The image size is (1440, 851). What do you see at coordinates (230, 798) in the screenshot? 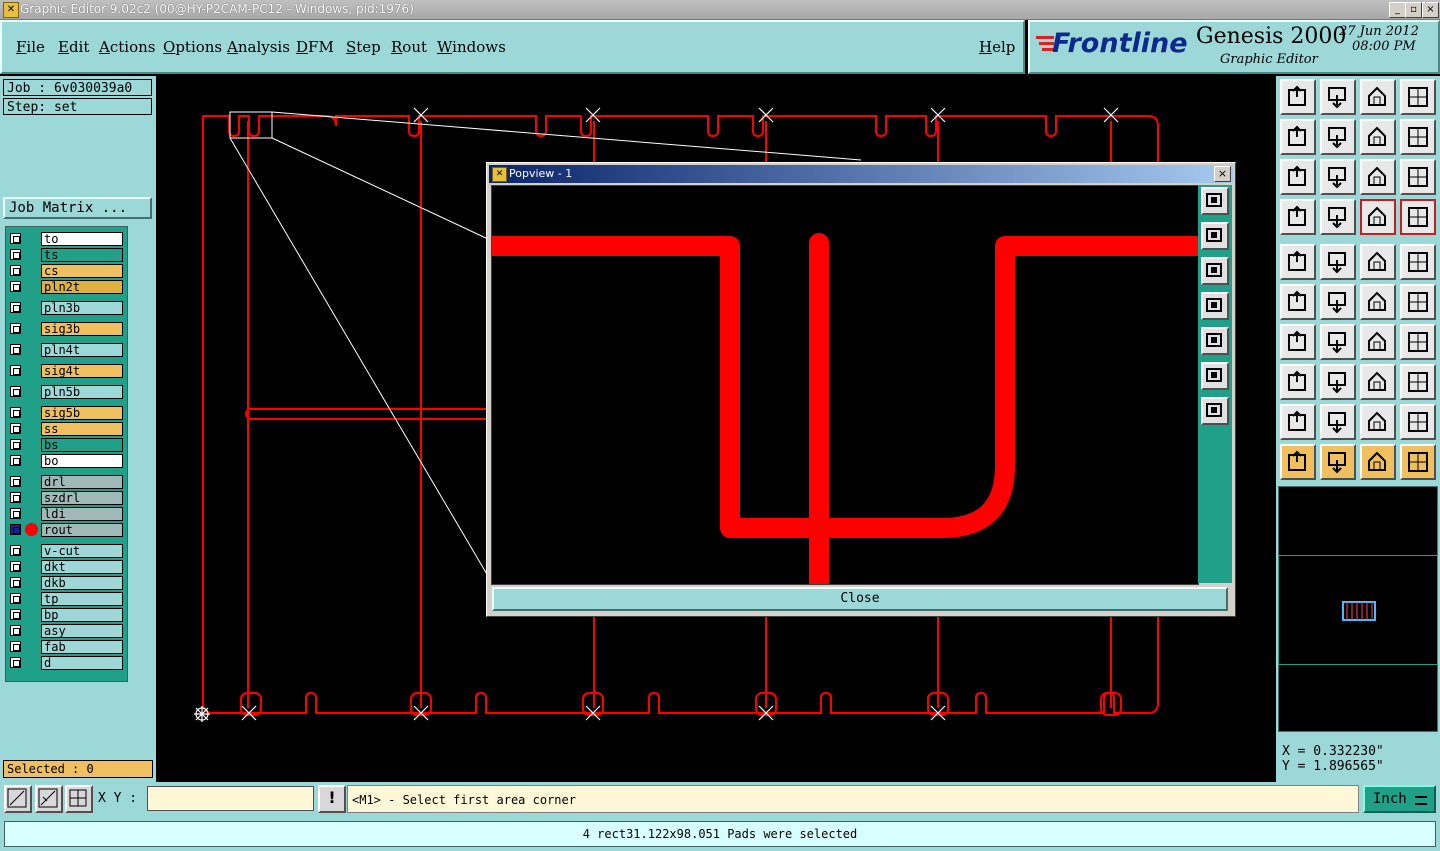
I see `xy-input` at bounding box center [230, 798].